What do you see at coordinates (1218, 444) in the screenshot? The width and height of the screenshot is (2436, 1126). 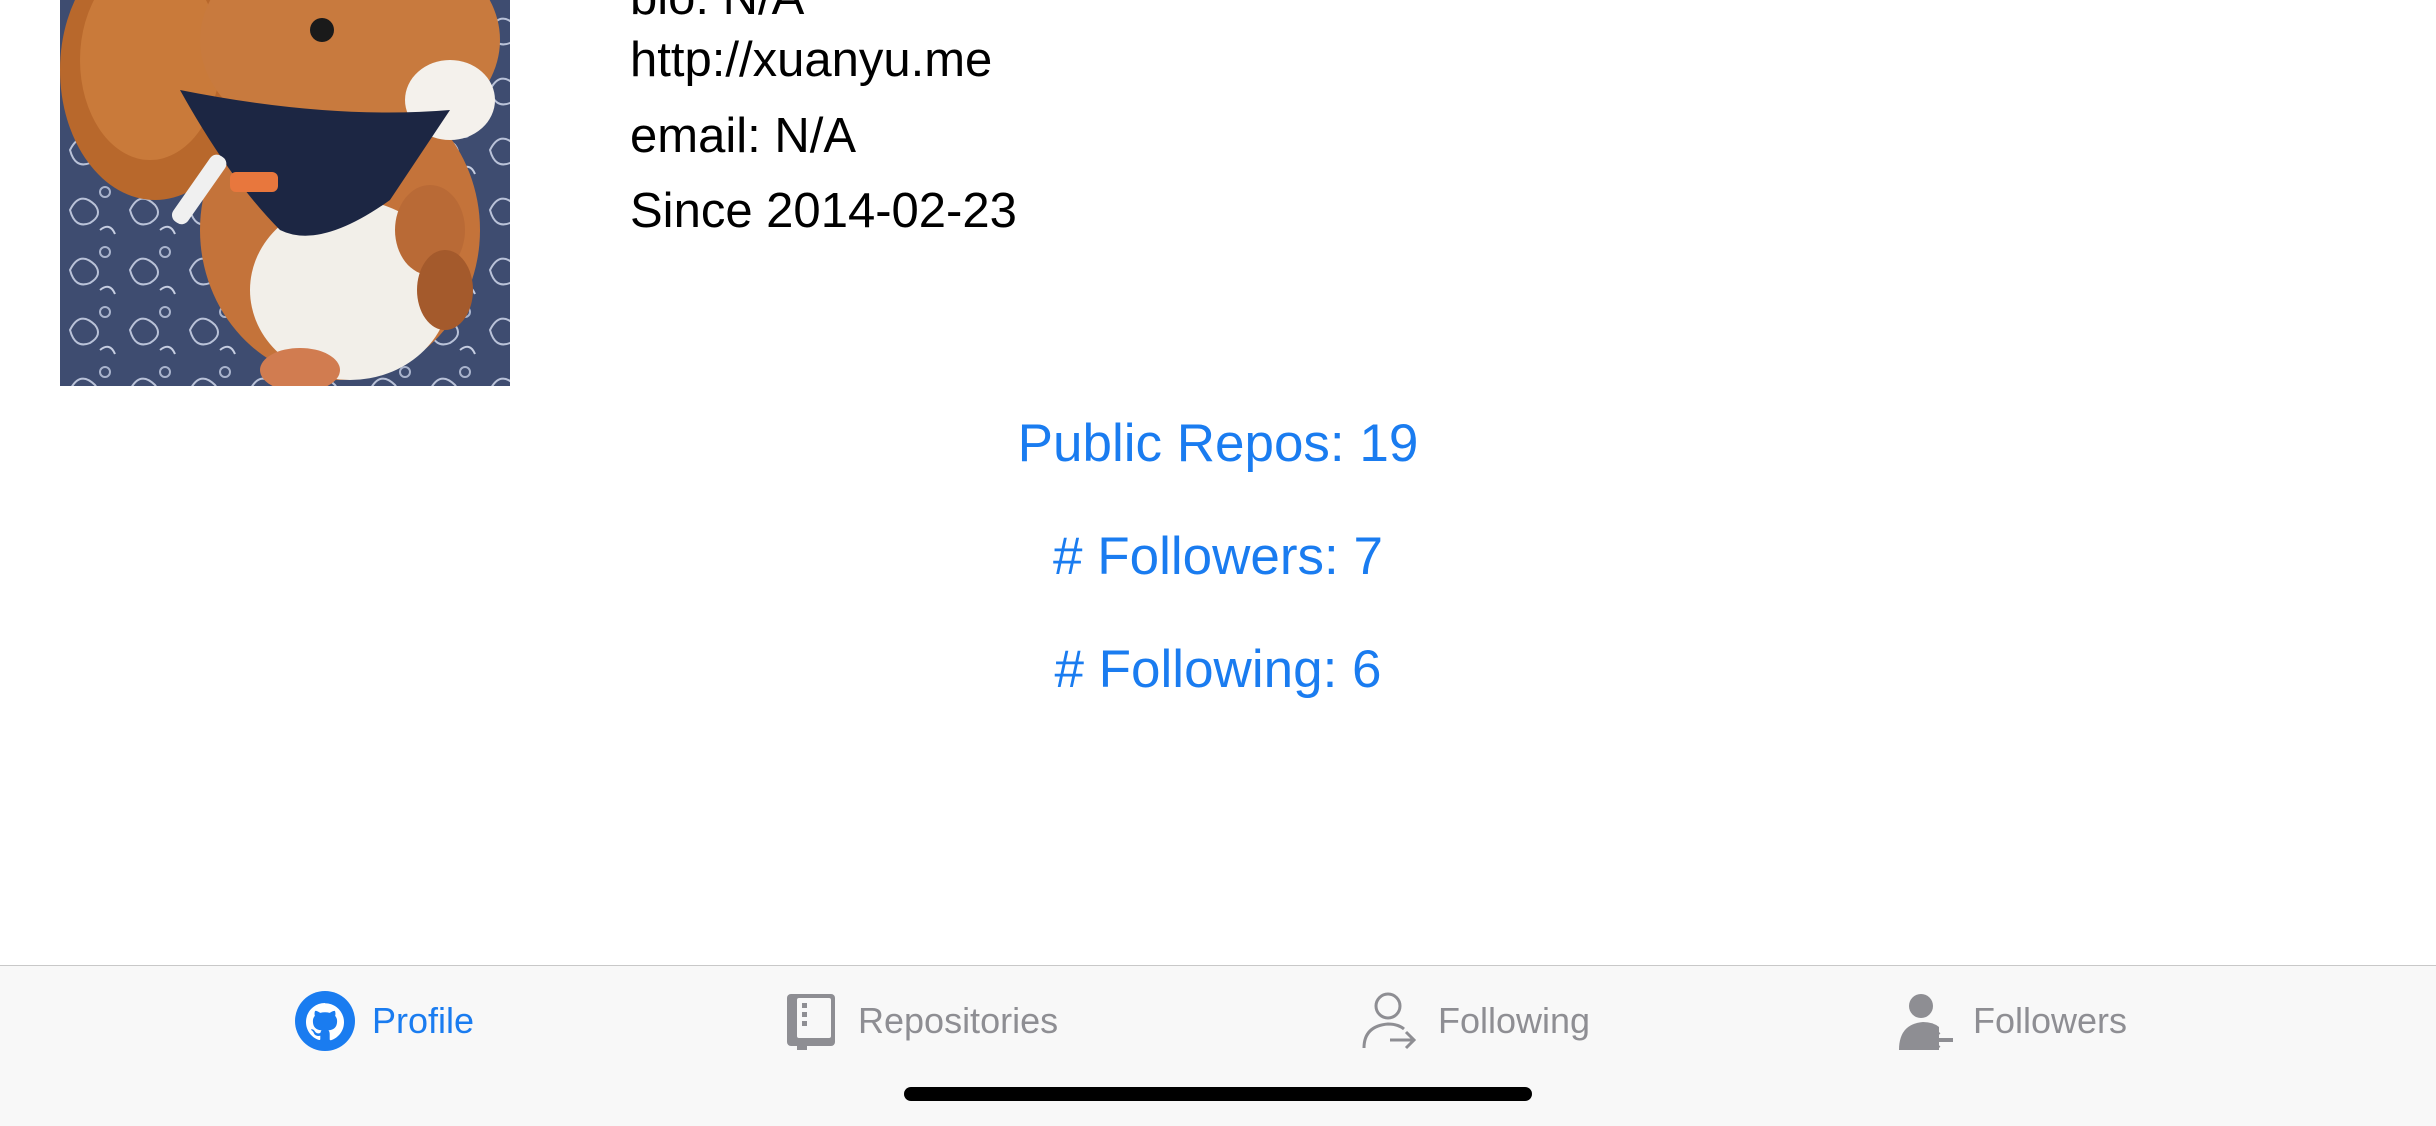 I see `public-repos-button: Public Repos: 19` at bounding box center [1218, 444].